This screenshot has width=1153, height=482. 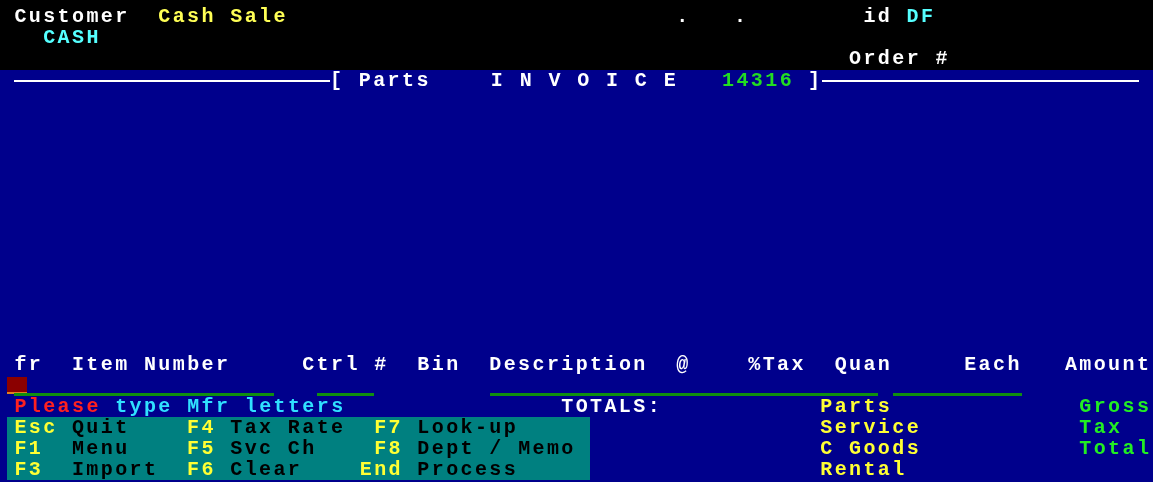 What do you see at coordinates (115, 469) in the screenshot?
I see `function-action: Import` at bounding box center [115, 469].